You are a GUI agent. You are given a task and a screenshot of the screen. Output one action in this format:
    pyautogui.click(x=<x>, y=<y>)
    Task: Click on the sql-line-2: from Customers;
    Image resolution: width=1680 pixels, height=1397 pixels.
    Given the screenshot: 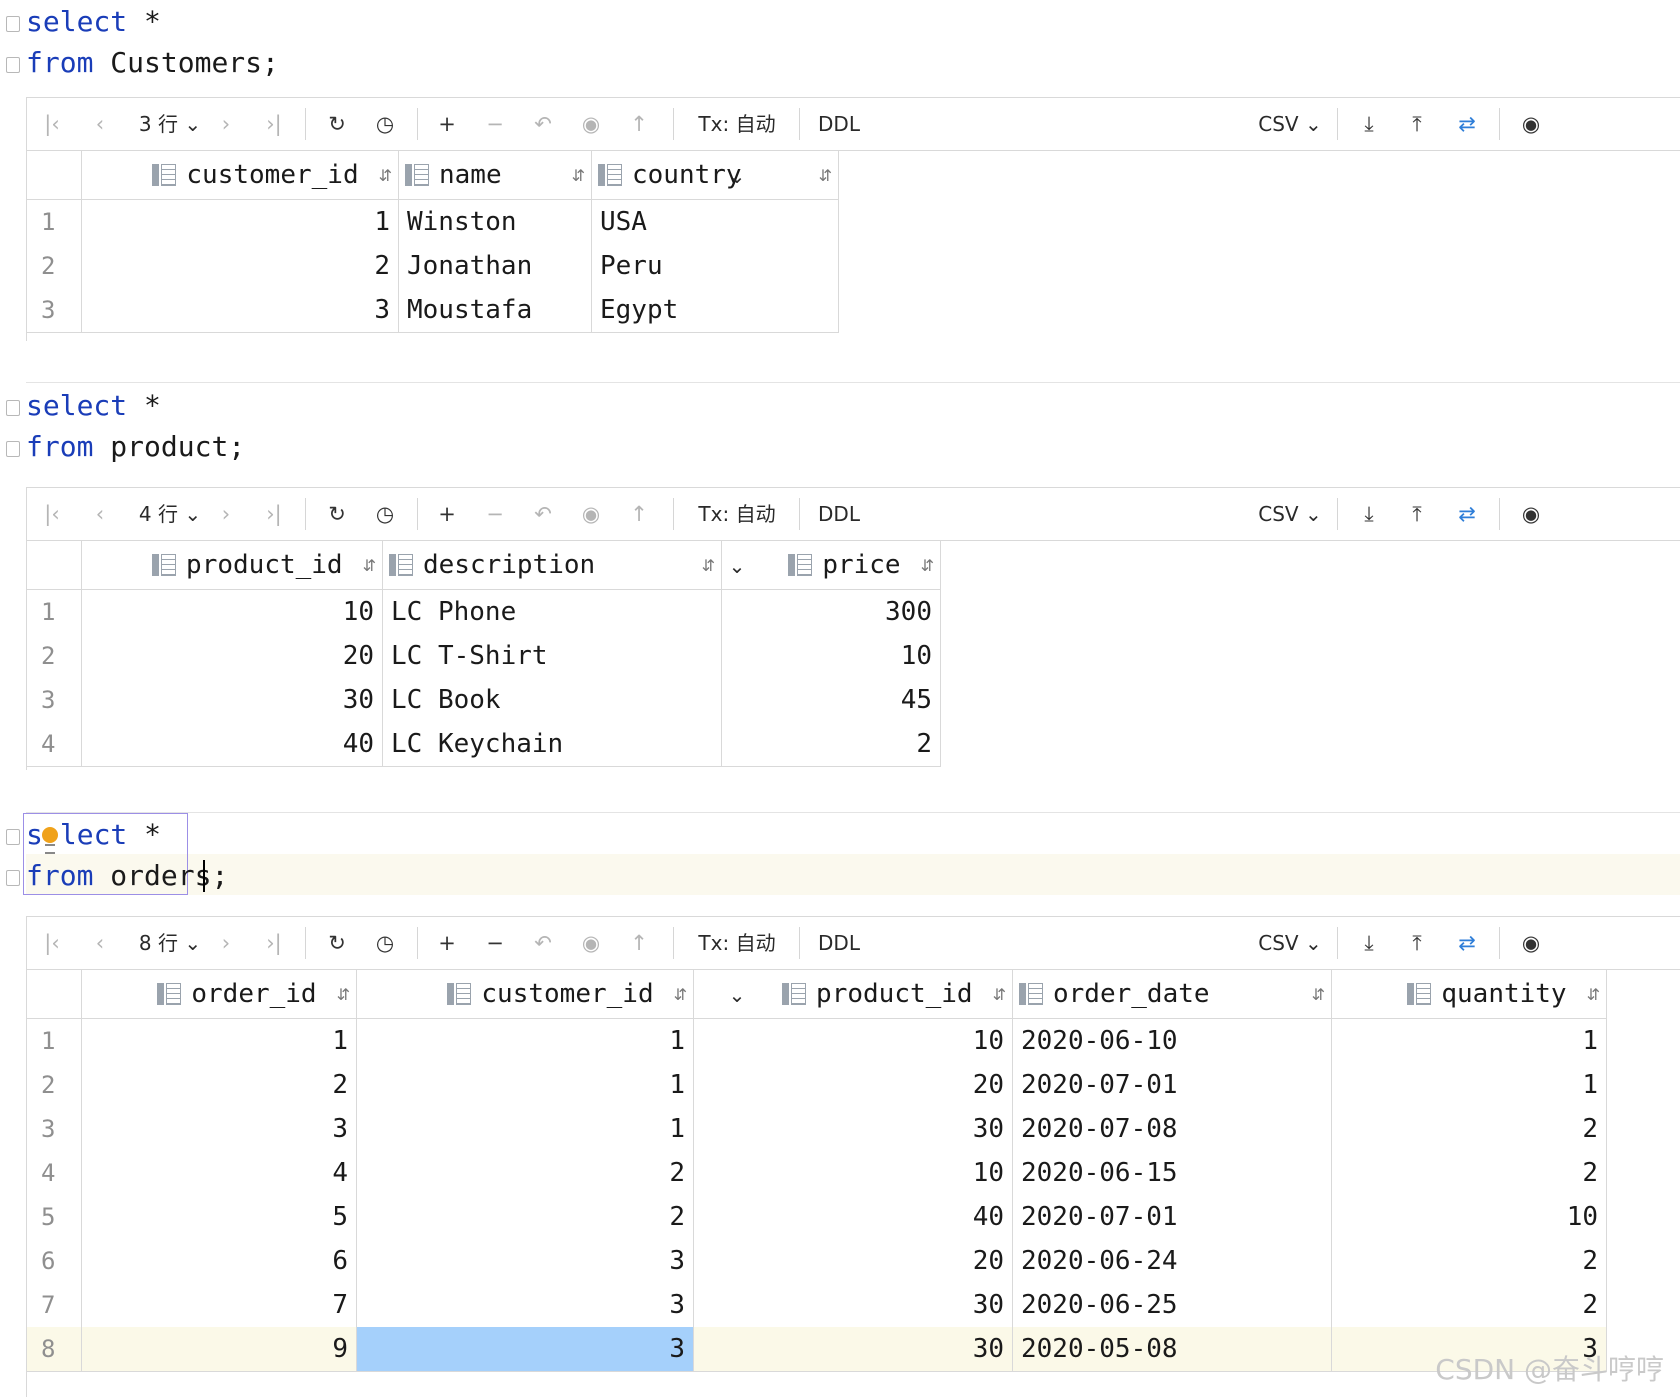 What is the action you would take?
    pyautogui.click(x=152, y=63)
    